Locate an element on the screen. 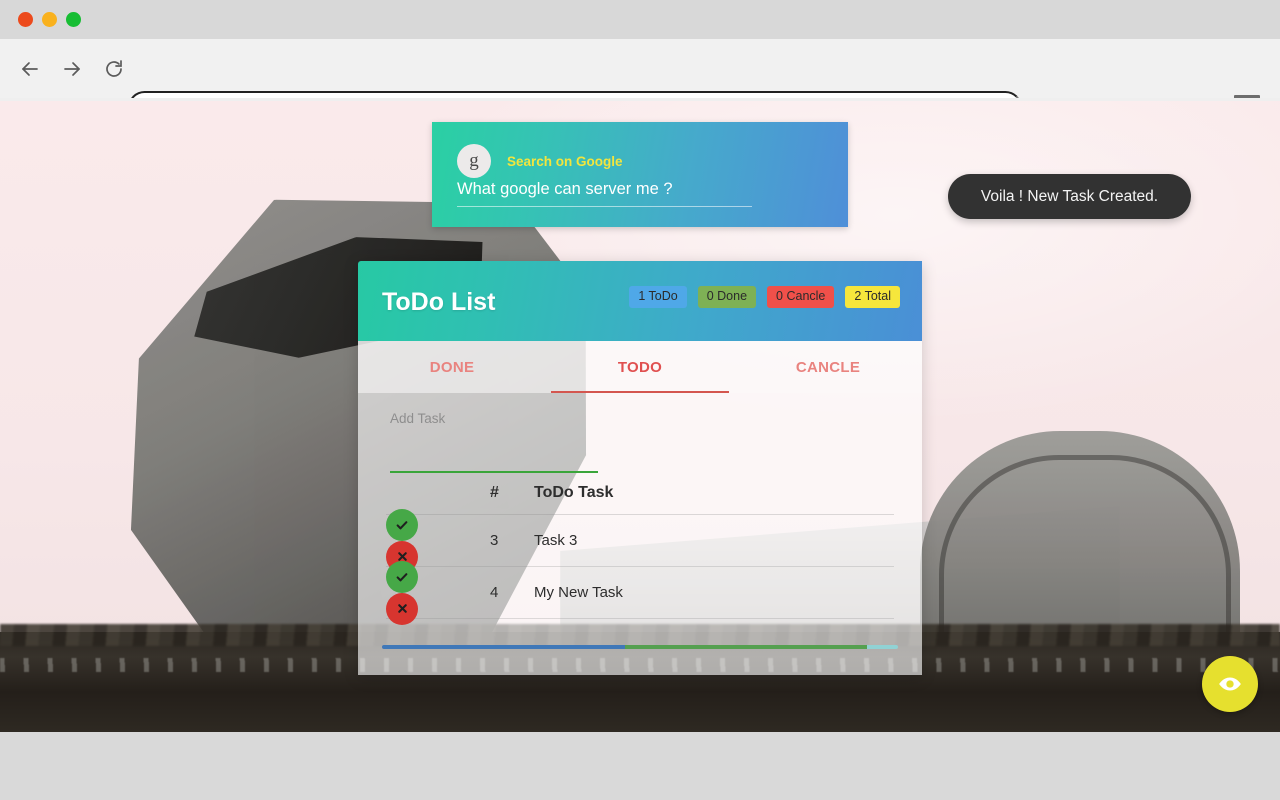 The height and width of the screenshot is (800, 1280). add-task-section is located at coordinates (640, 435).